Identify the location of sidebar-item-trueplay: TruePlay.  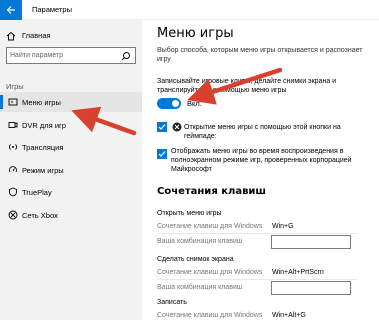
(71, 192).